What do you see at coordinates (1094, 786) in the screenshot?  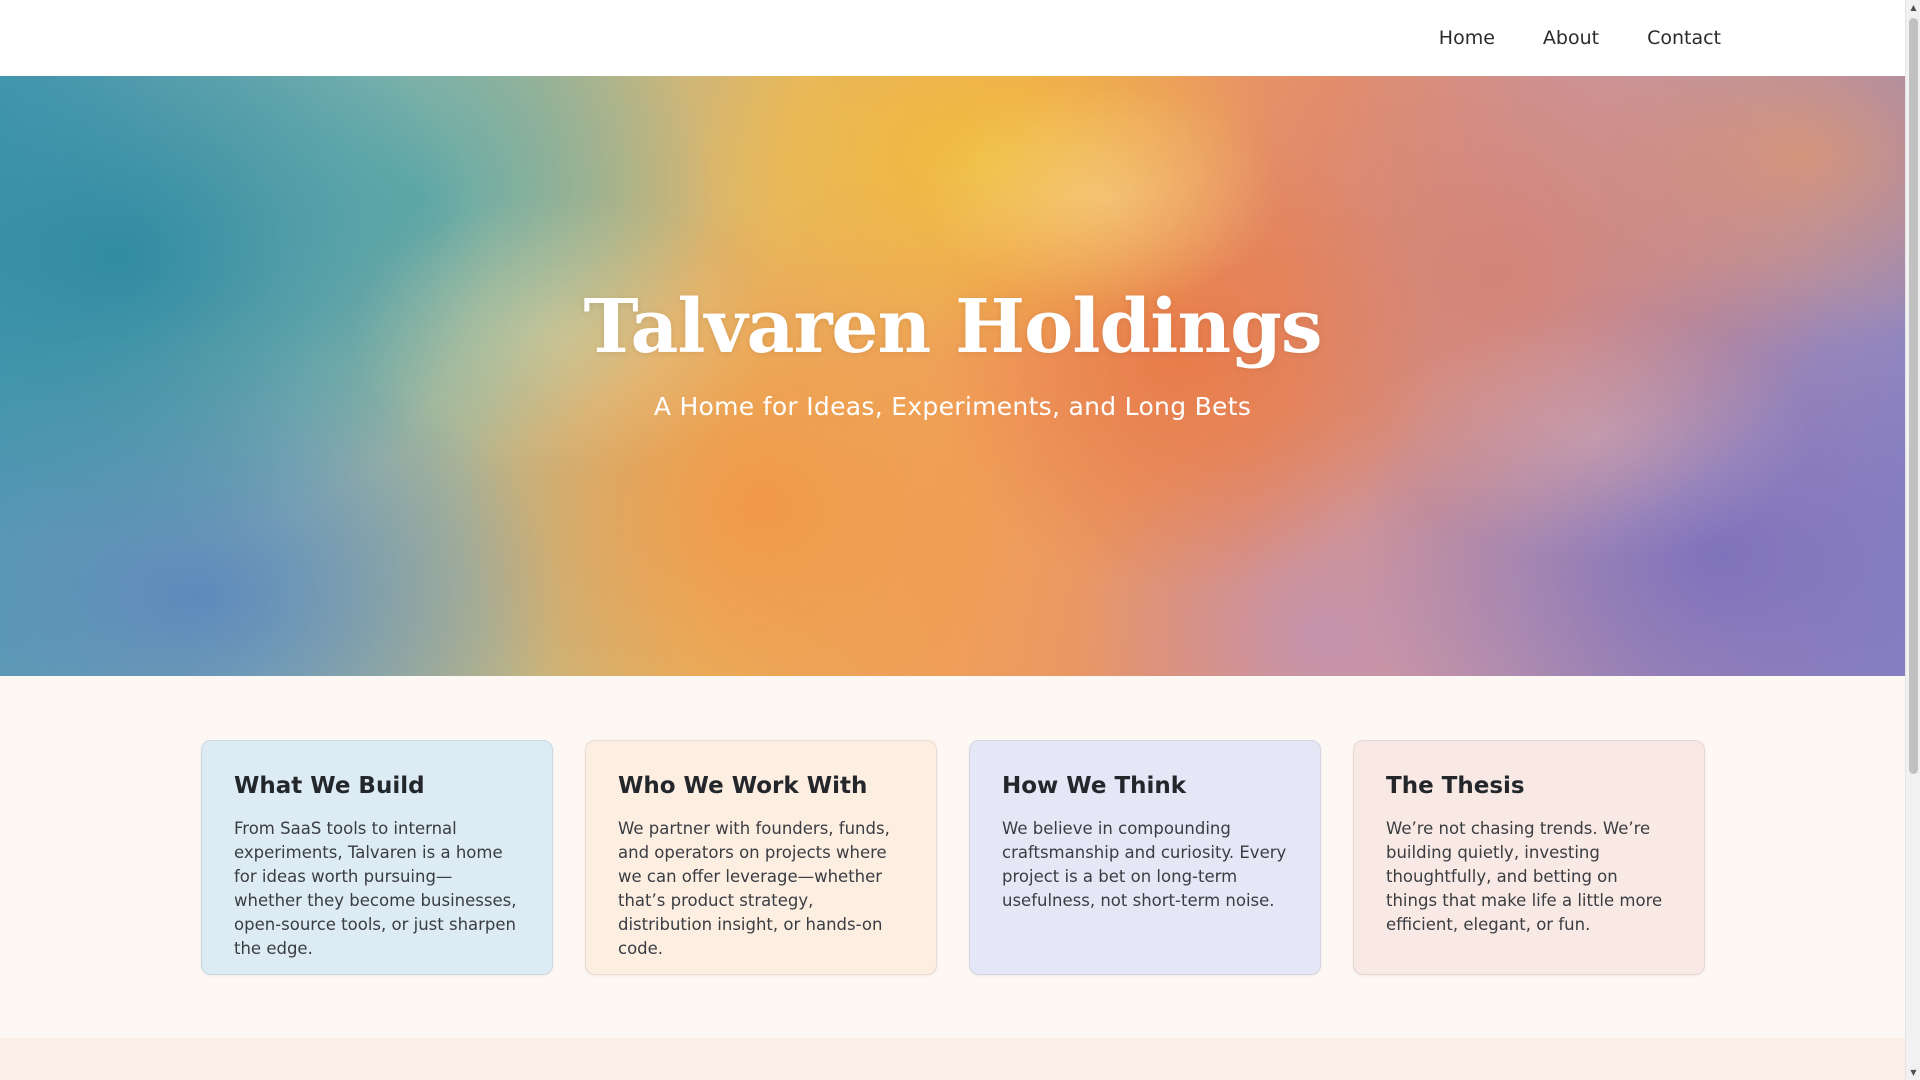 I see `card-title: How We Think` at bounding box center [1094, 786].